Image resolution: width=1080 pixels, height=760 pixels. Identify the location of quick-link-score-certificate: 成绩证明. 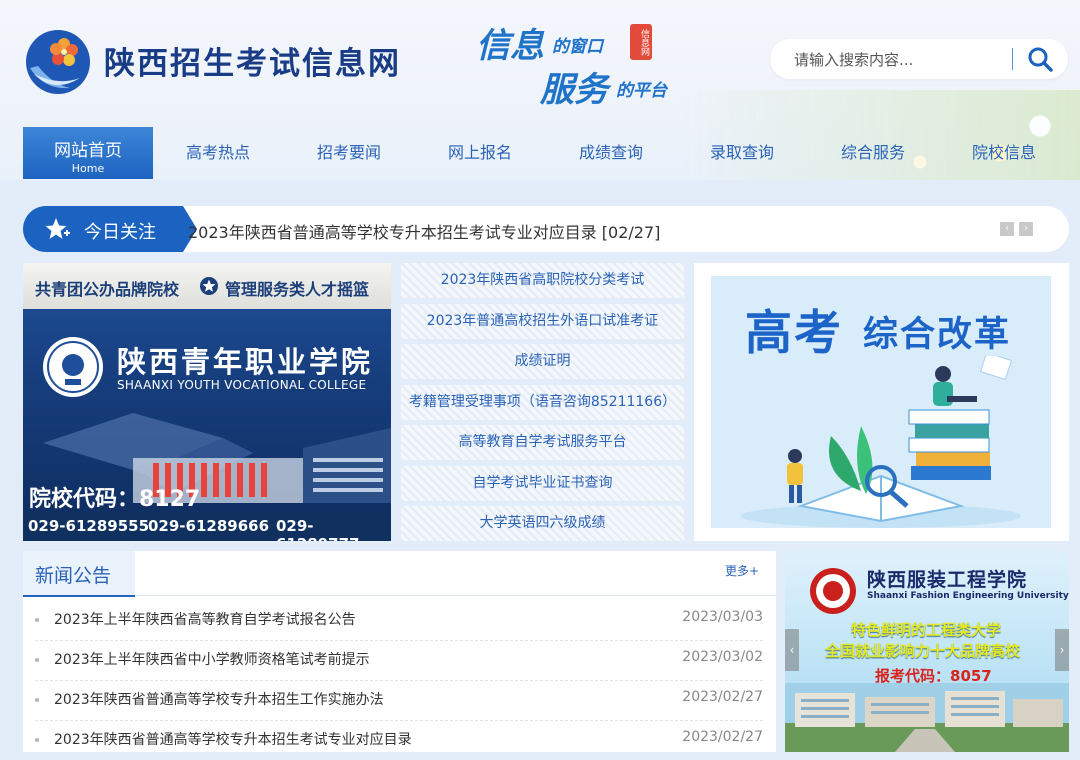
(542, 361).